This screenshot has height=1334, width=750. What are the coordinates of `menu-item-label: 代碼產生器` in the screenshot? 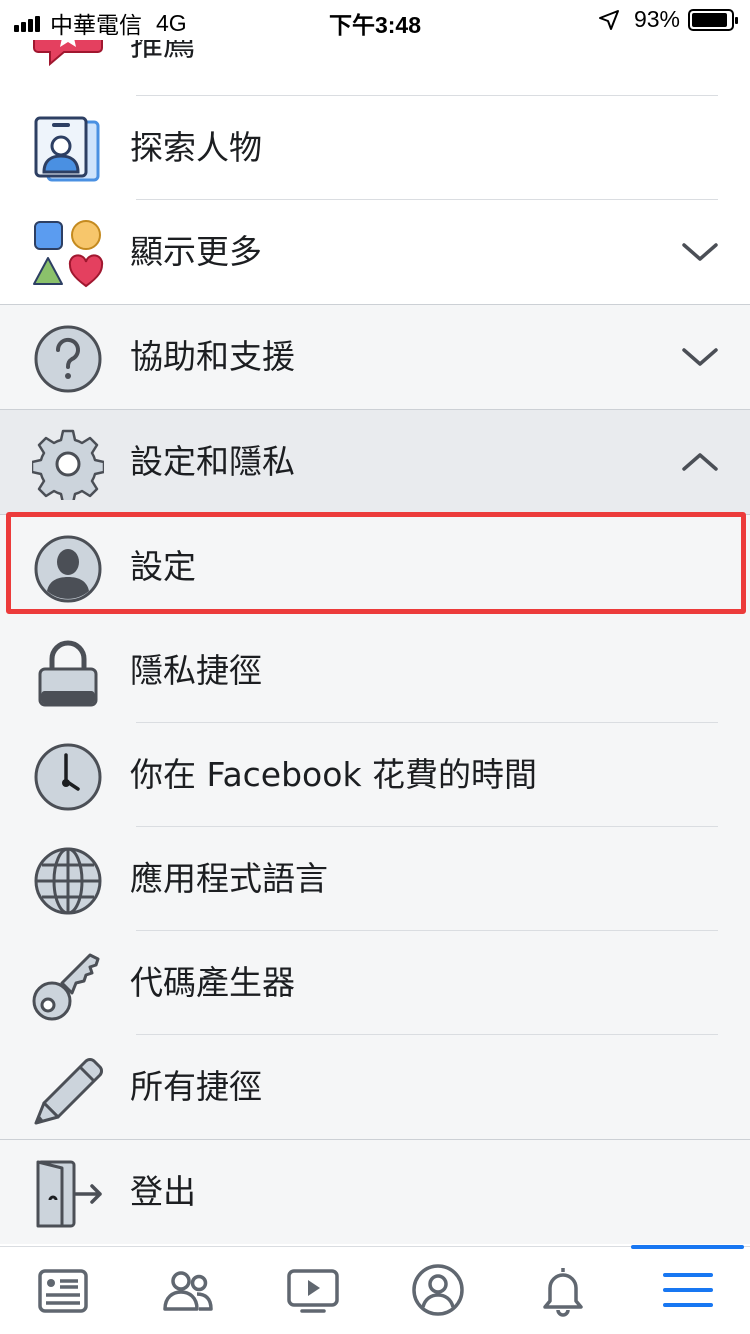 It's located at (212, 982).